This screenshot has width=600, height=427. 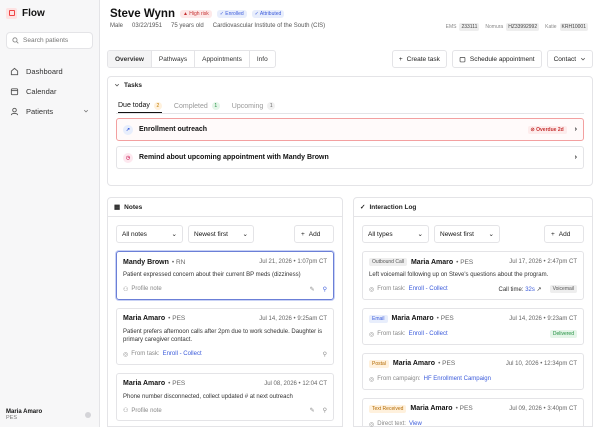 I want to click on patient-ids: EMS 233111 Nomura HZ33992992 Katie KRH10001, so click(x=516, y=27).